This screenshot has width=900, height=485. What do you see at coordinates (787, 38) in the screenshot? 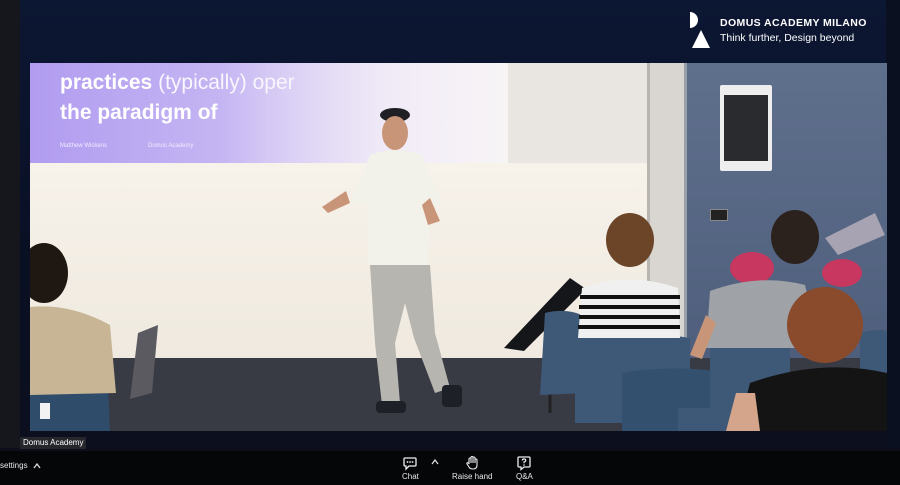
I see `brand-tagline: Think further, Design beyond` at bounding box center [787, 38].